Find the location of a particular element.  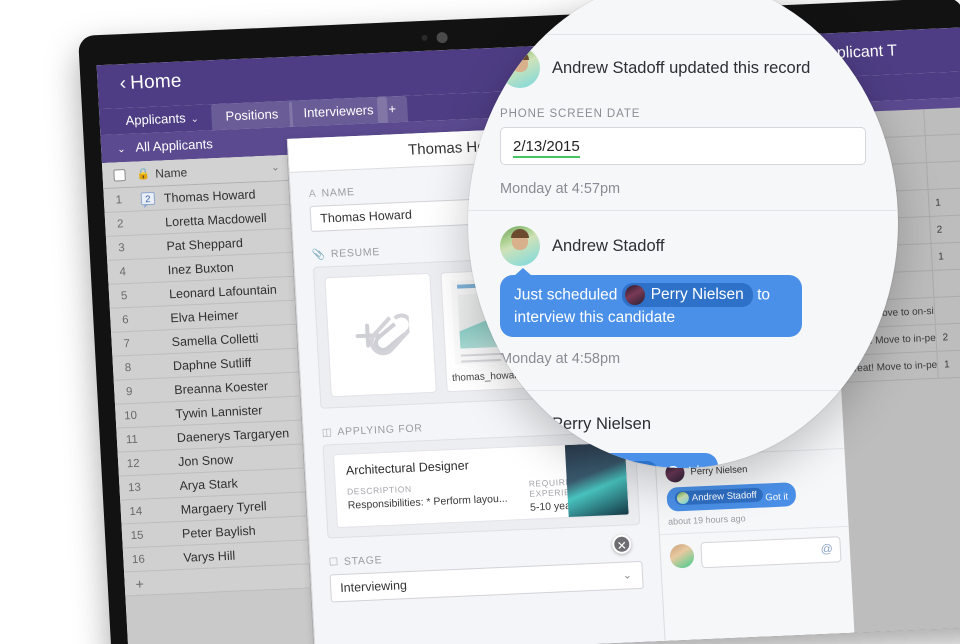

applicant-name: Loretta Macdowell is located at coordinates (215, 219).